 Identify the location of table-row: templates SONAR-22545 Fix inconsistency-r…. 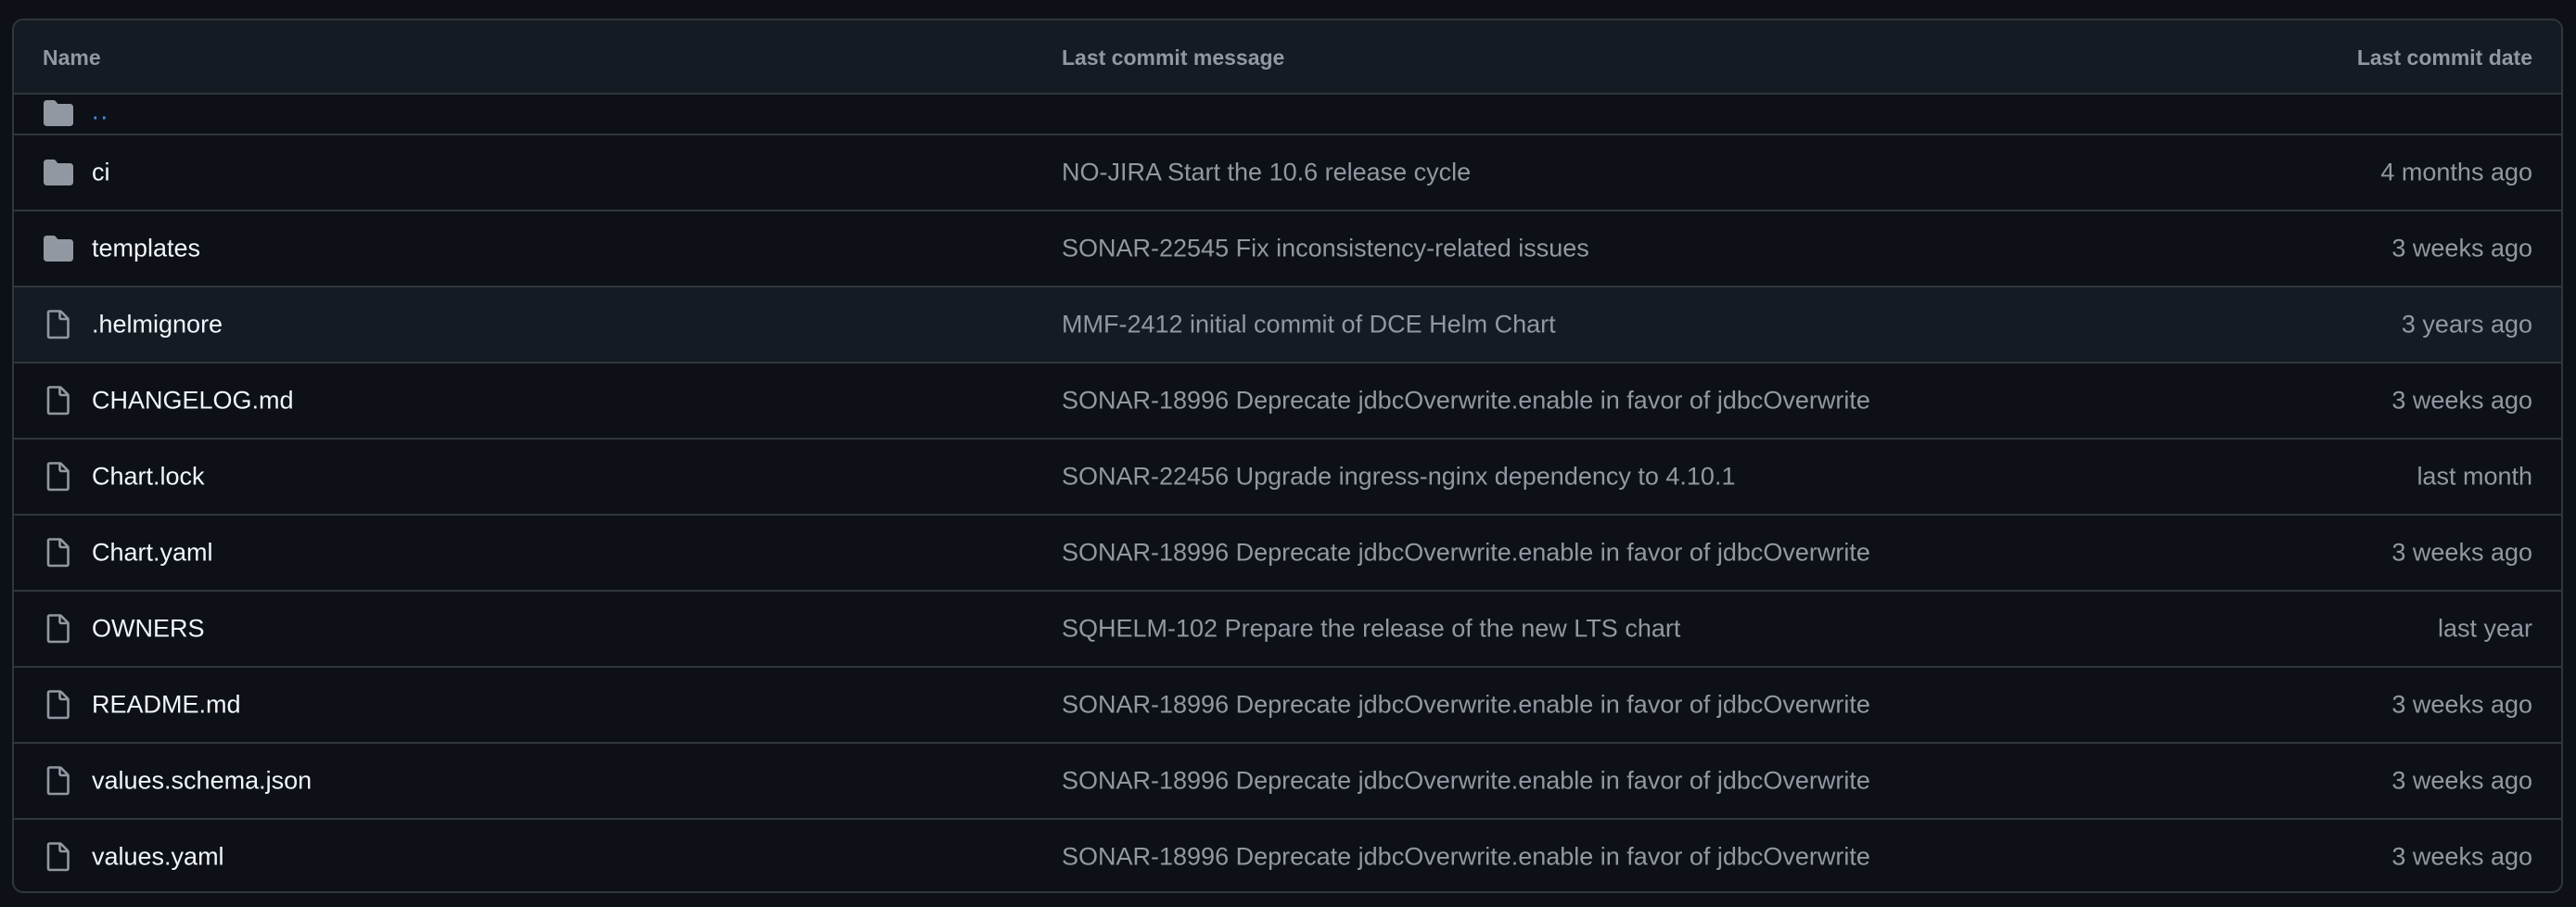
(1287, 248).